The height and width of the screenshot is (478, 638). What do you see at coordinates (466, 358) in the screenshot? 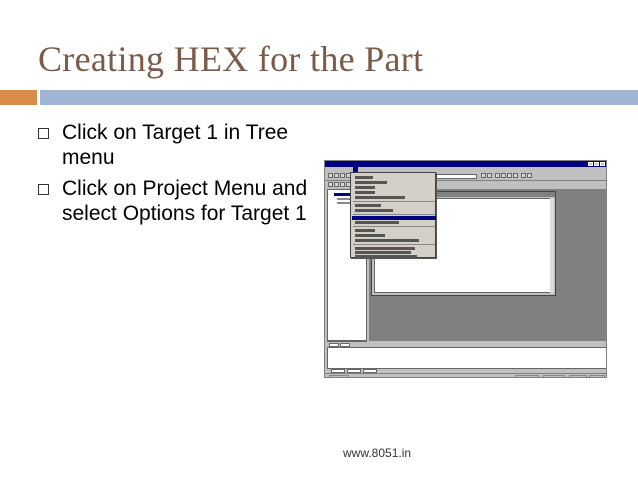
I see `output-window` at bounding box center [466, 358].